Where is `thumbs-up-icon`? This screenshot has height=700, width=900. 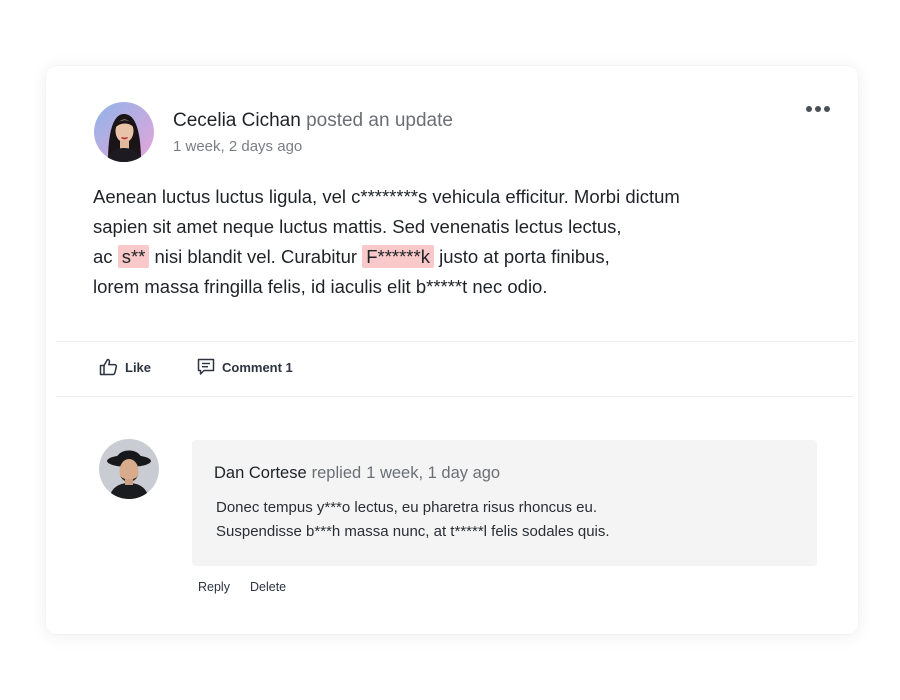
thumbs-up-icon is located at coordinates (108, 367).